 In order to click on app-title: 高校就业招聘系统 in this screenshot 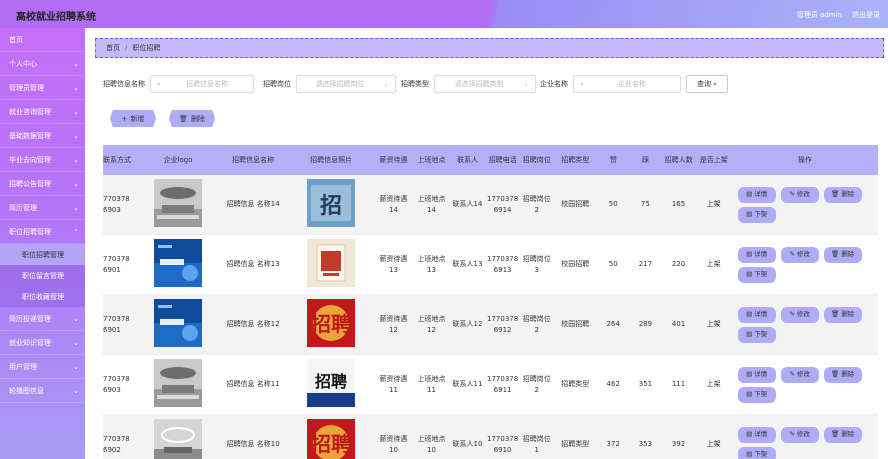, I will do `click(56, 17)`.